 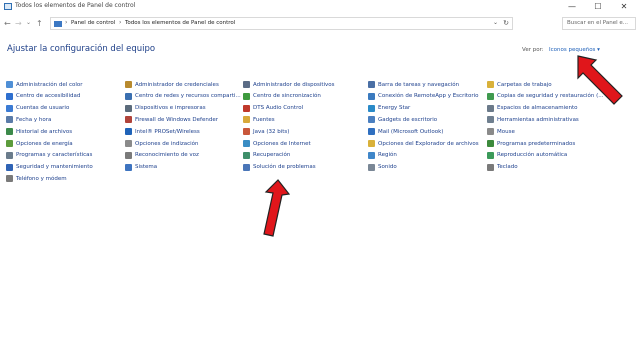 I want to click on forward-icon: →, so click(x=18, y=23).